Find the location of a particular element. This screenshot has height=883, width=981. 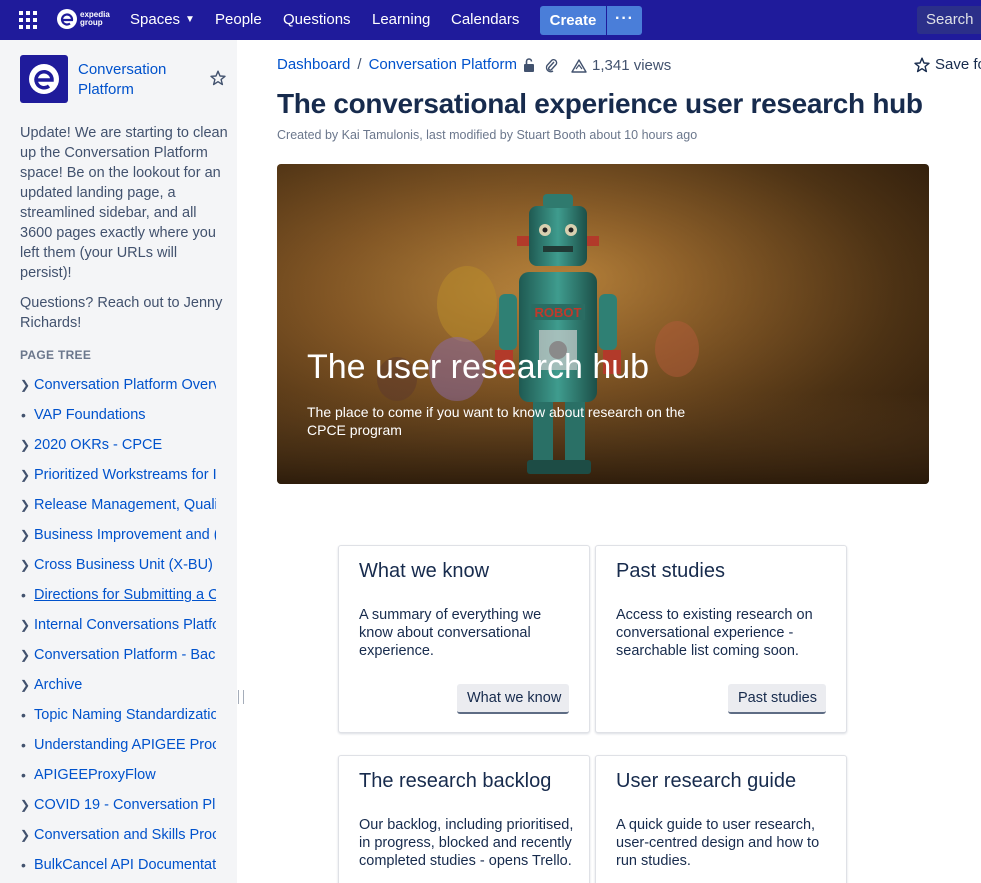

page-tree-link: Understanding APIGEE Proc is located at coordinates (125, 745).